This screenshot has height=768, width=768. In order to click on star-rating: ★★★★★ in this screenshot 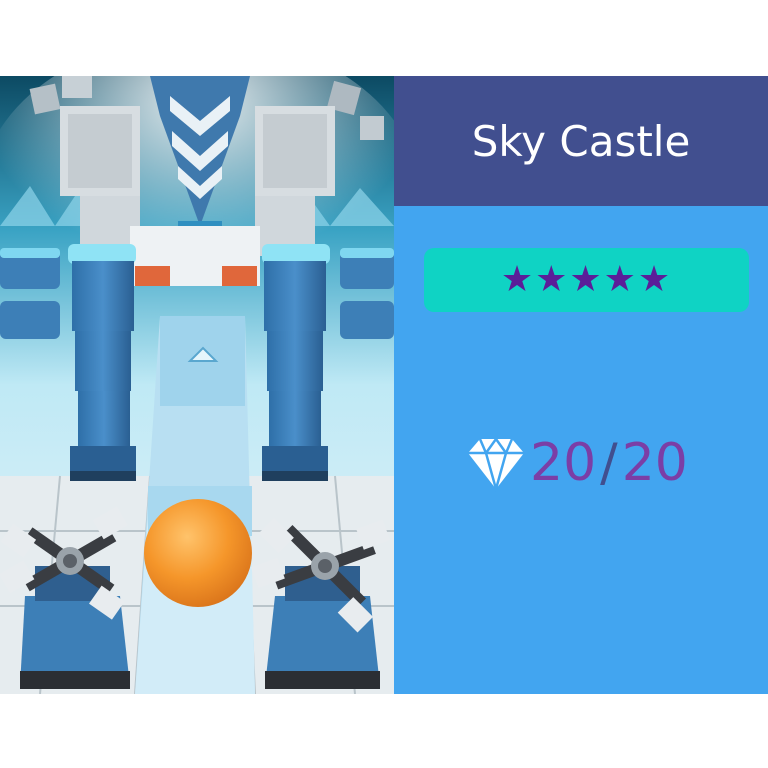, I will do `click(586, 280)`.